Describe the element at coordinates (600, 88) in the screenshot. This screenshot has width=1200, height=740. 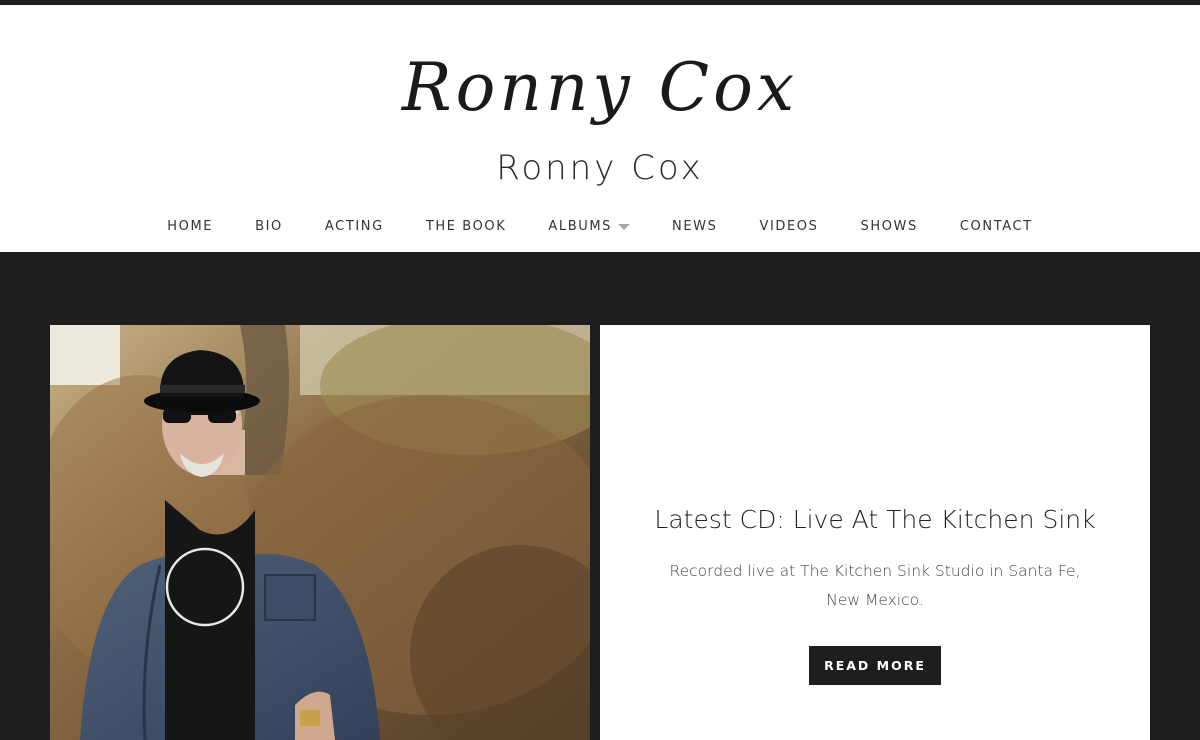
I see `site-logo: Ronny Cox` at that location.